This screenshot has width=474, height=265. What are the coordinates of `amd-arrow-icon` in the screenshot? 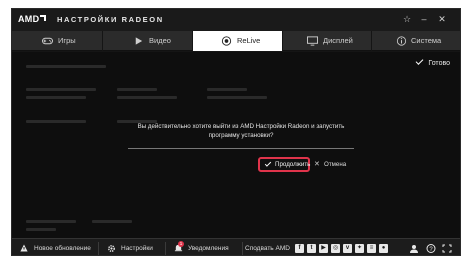 It's located at (43, 18).